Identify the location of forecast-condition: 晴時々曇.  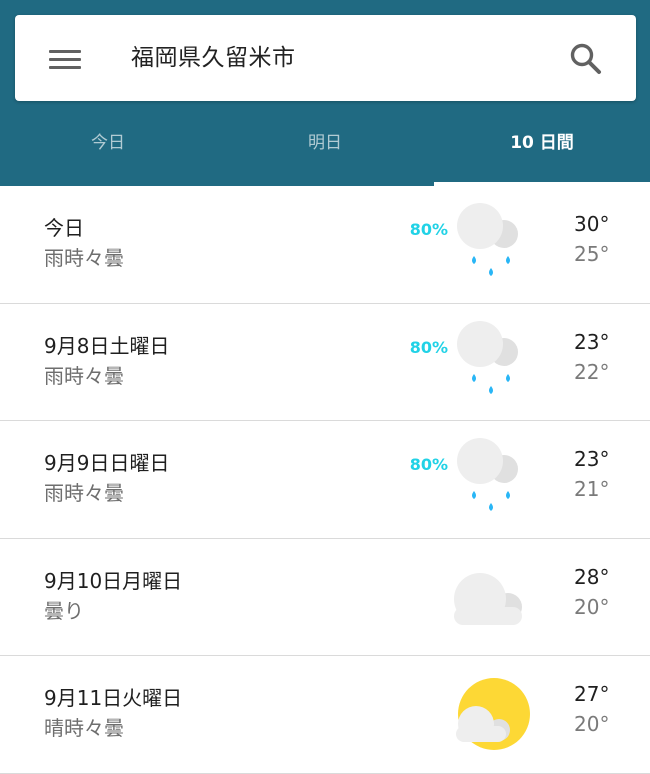
(84, 728).